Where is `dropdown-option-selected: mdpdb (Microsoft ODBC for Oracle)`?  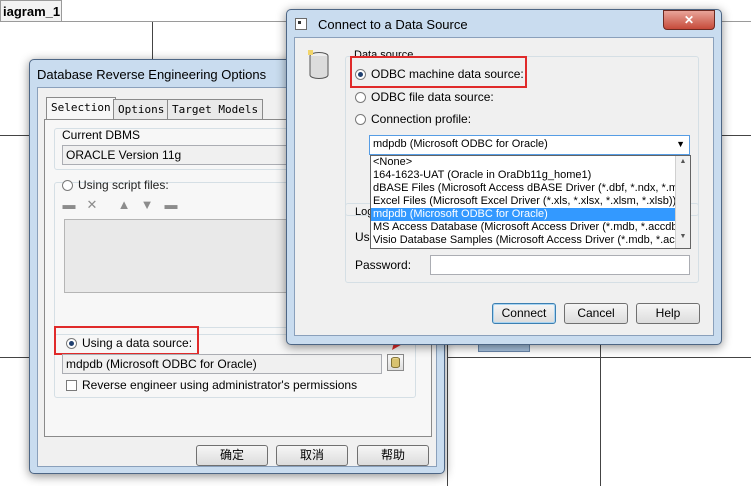 dropdown-option-selected: mdpdb (Microsoft ODBC for Oracle) is located at coordinates (530, 214).